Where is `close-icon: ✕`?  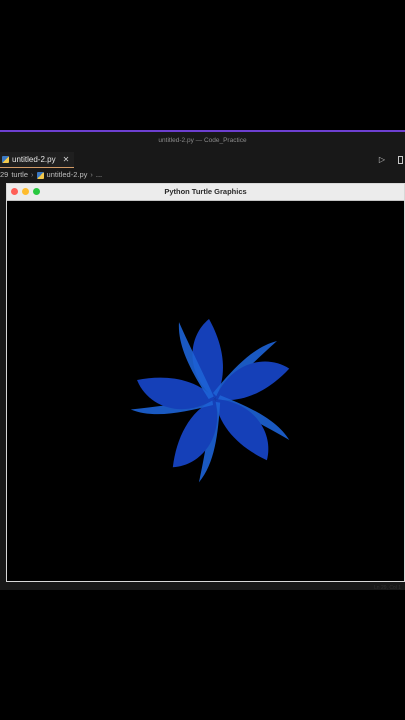 close-icon: ✕ is located at coordinates (66, 159).